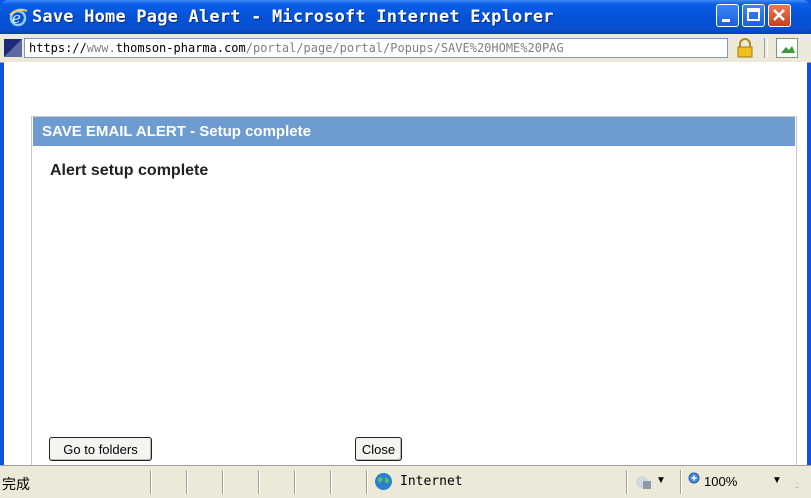 The image size is (811, 498). Describe the element at coordinates (180, 48) in the screenshot. I see `url-host: thomson-pharma.com` at that location.